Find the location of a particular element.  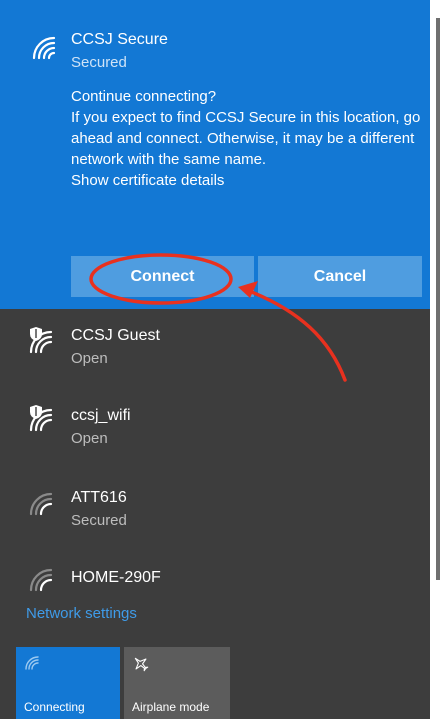

quick-action-label: Connecting is located at coordinates (54, 707).